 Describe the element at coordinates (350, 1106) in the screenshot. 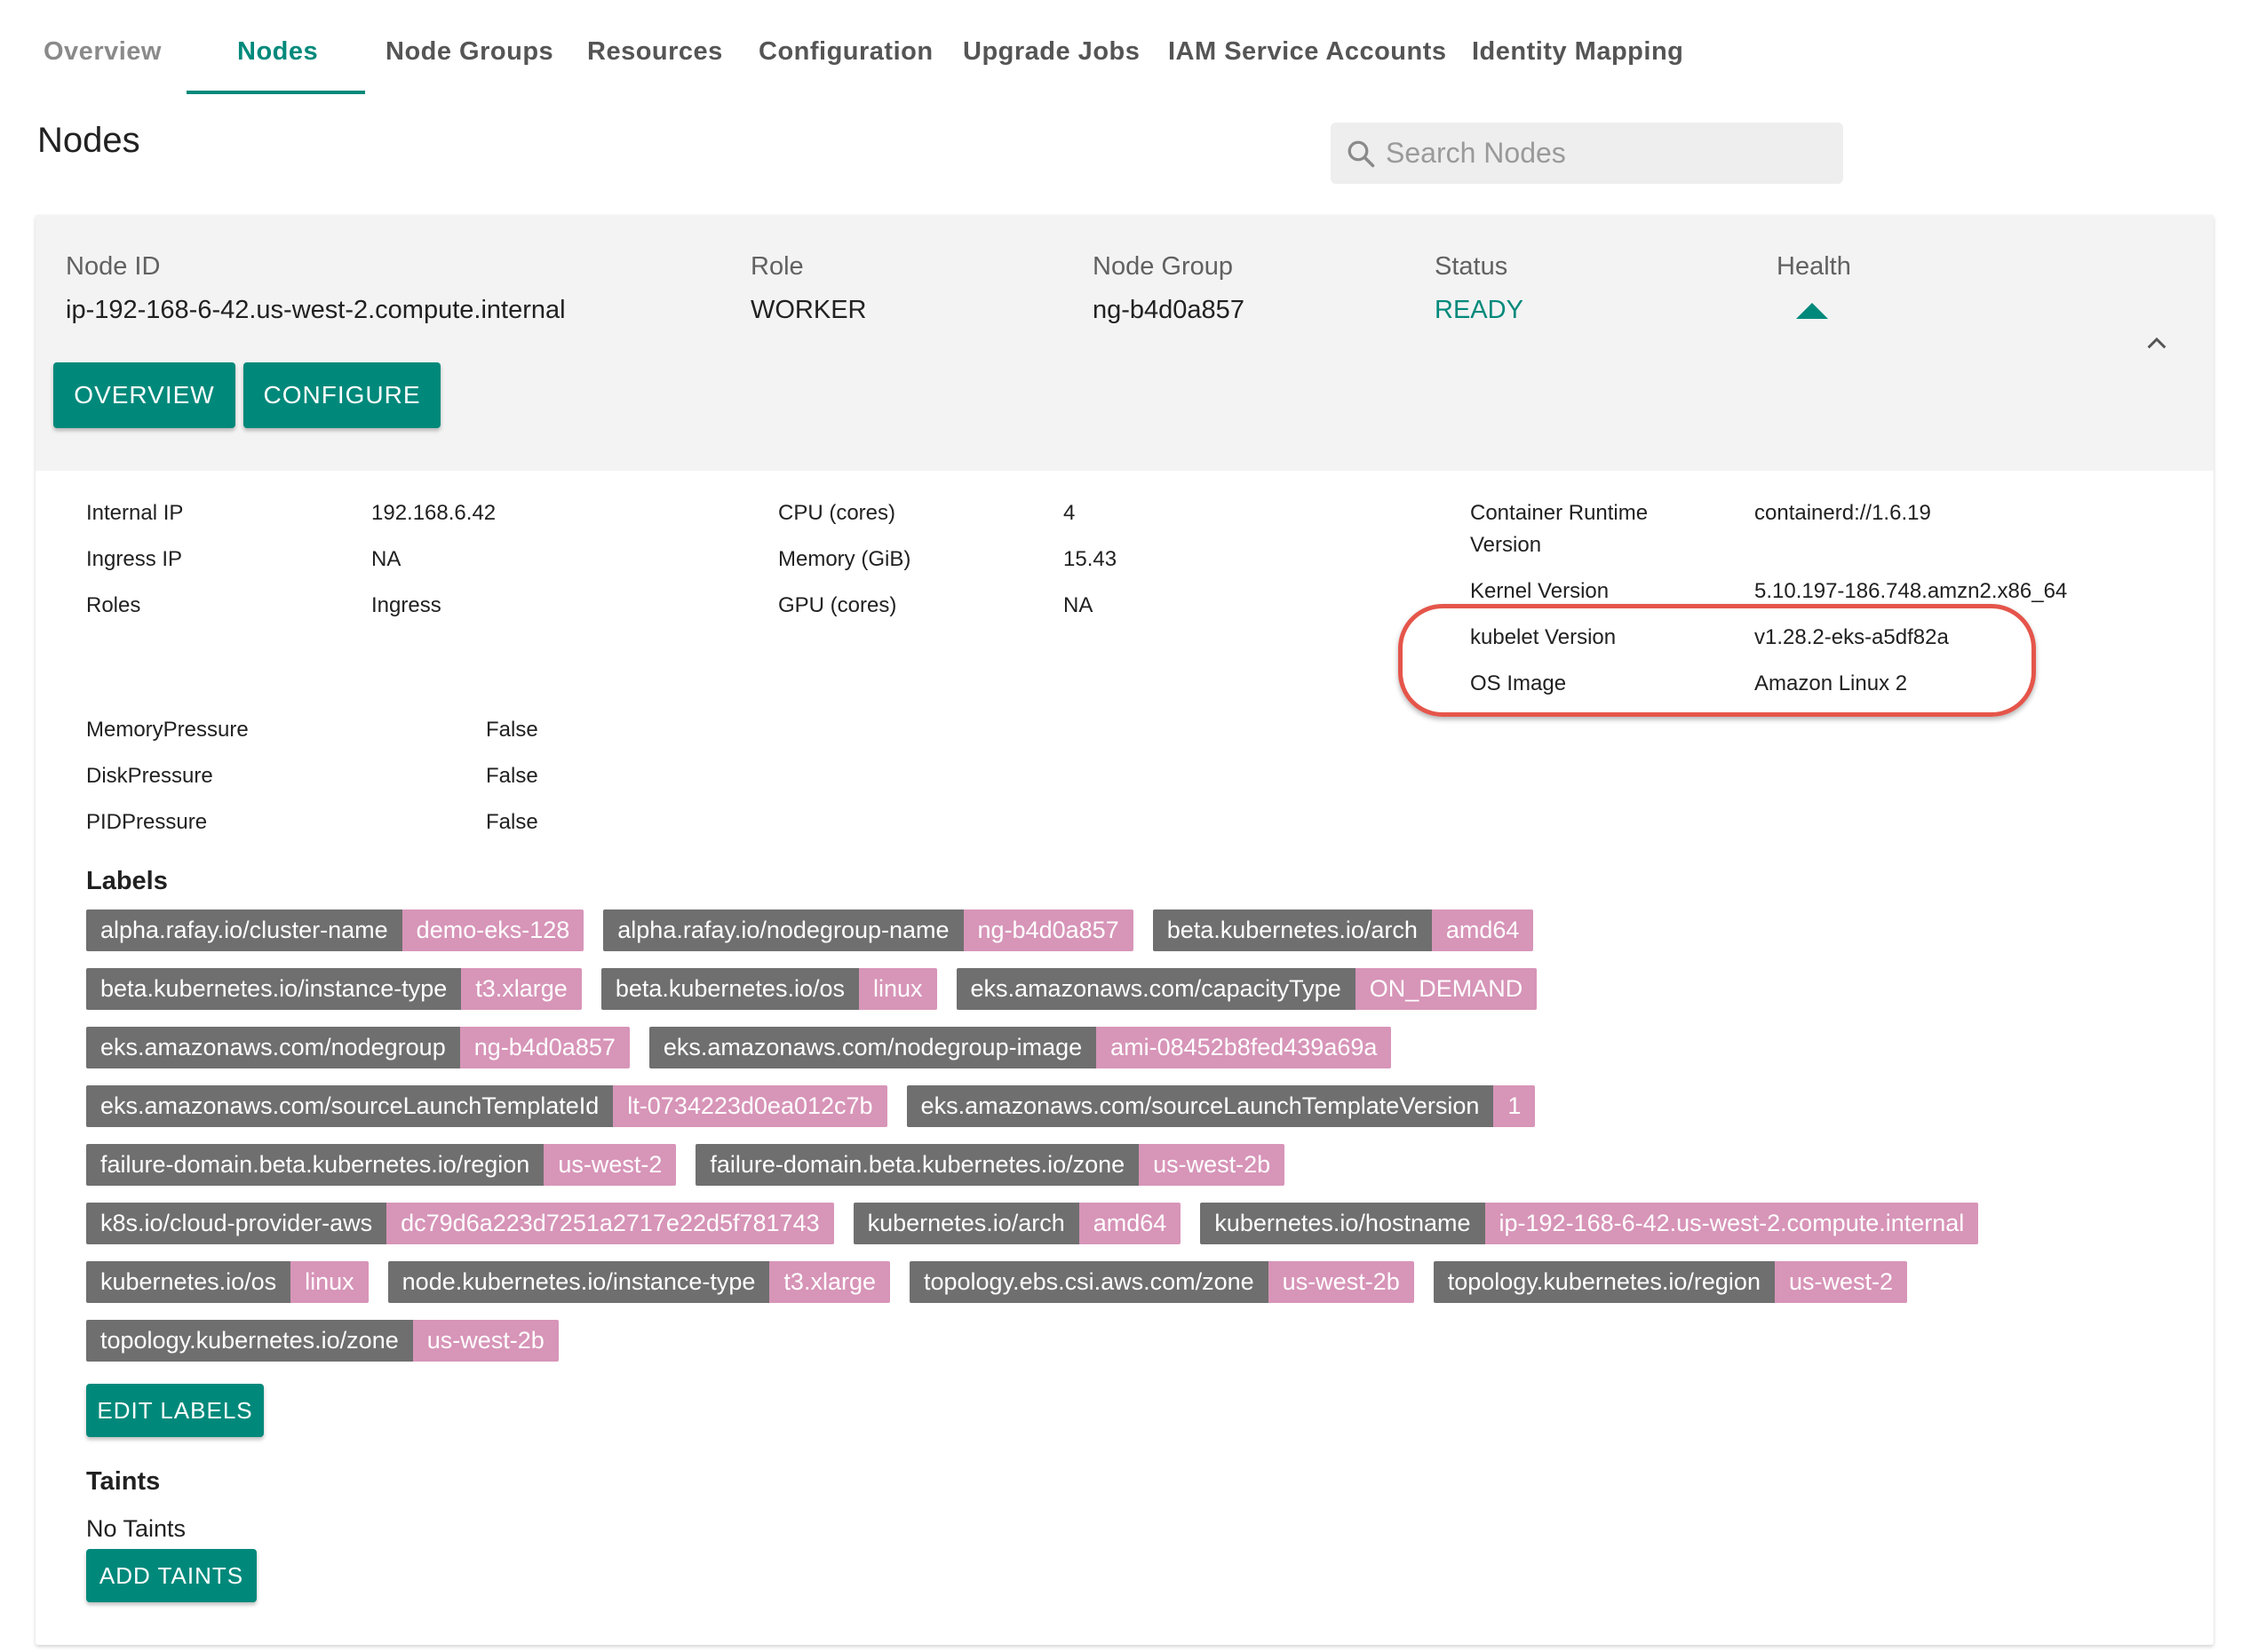

I see `label-key: eks.amazonaws.com/sourceLaunchTemplateId` at that location.